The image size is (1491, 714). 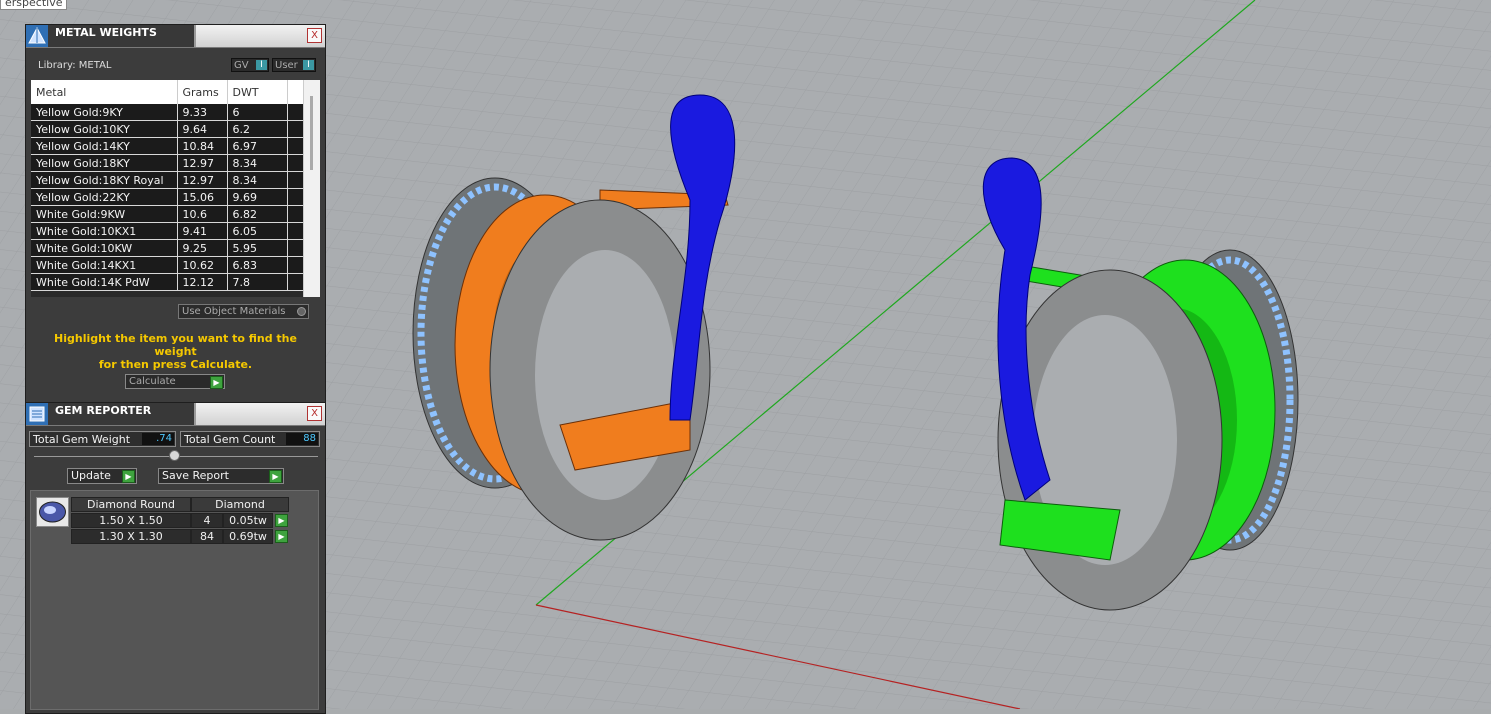 I want to click on user-toggle: User I, so click(x=294, y=65).